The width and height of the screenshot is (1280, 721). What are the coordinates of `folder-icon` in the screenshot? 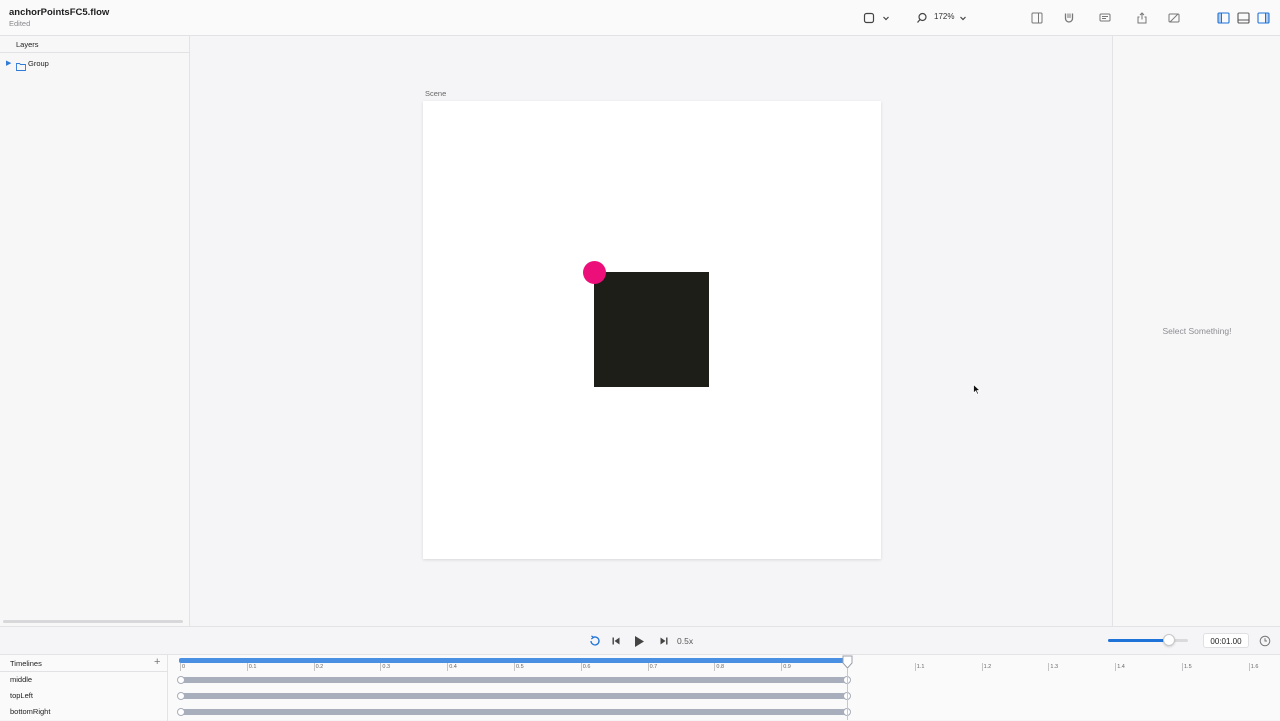 It's located at (21, 67).